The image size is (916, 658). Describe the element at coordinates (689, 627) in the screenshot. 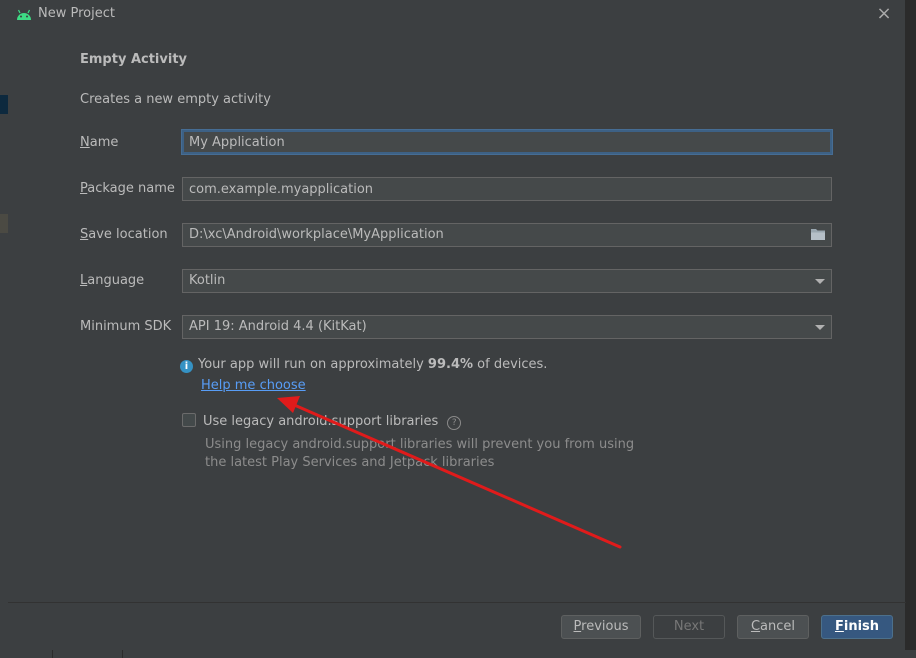

I see `next-button: Next` at that location.